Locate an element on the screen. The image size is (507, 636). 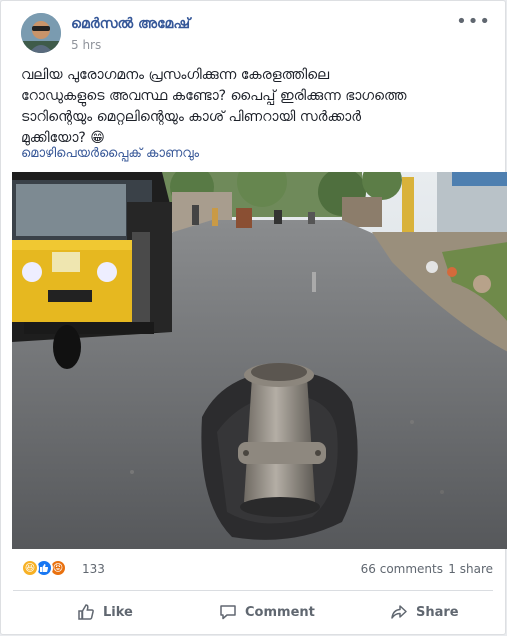
more-dots-icon: ••• is located at coordinates (473, 21).